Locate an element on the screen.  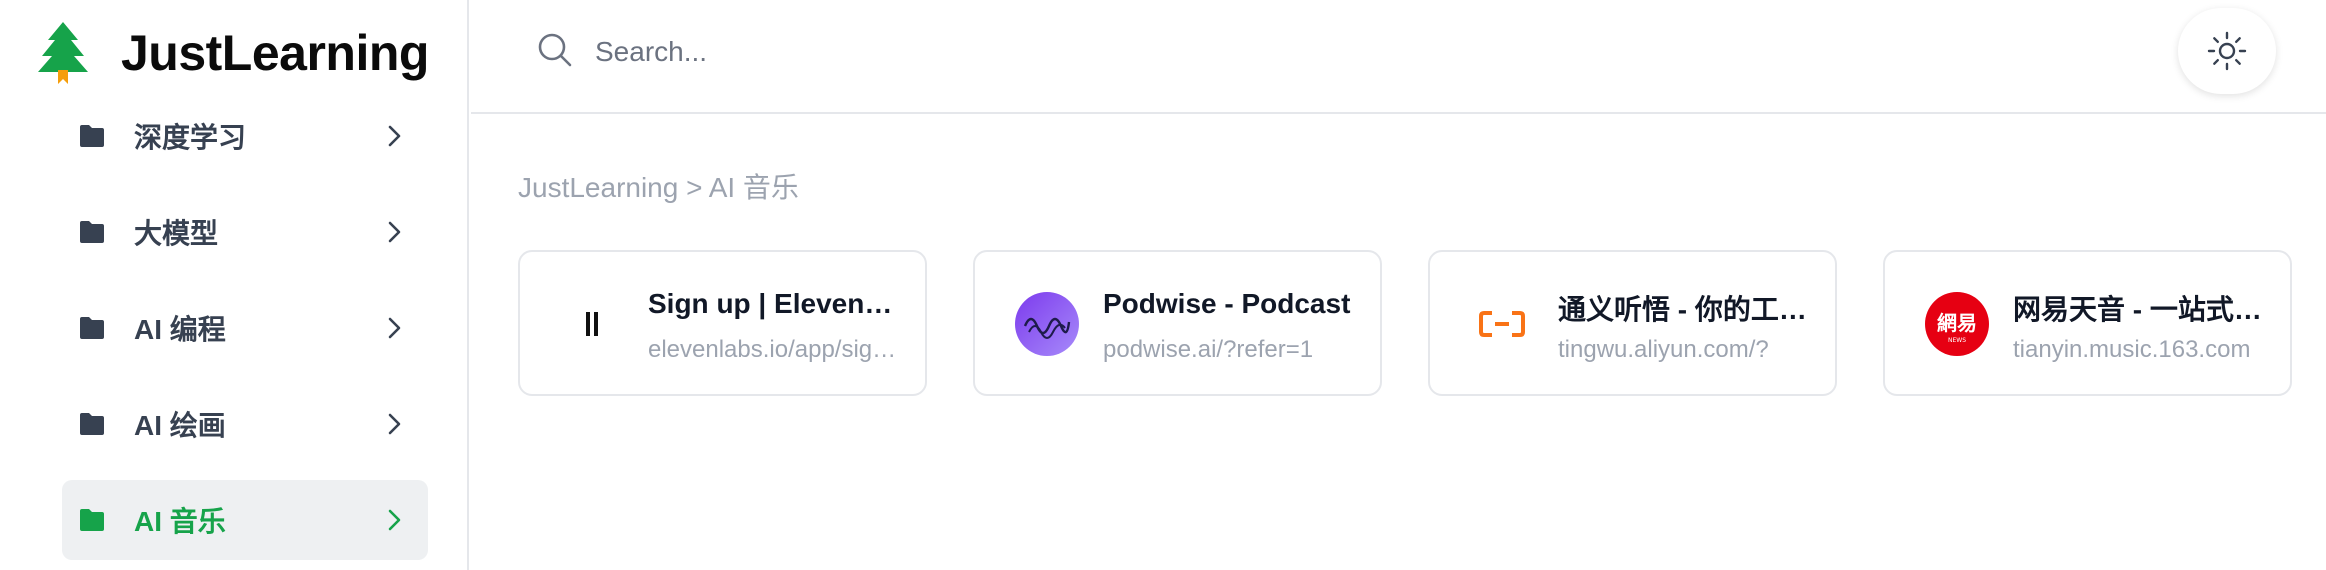
sun-icon is located at coordinates (2227, 51).